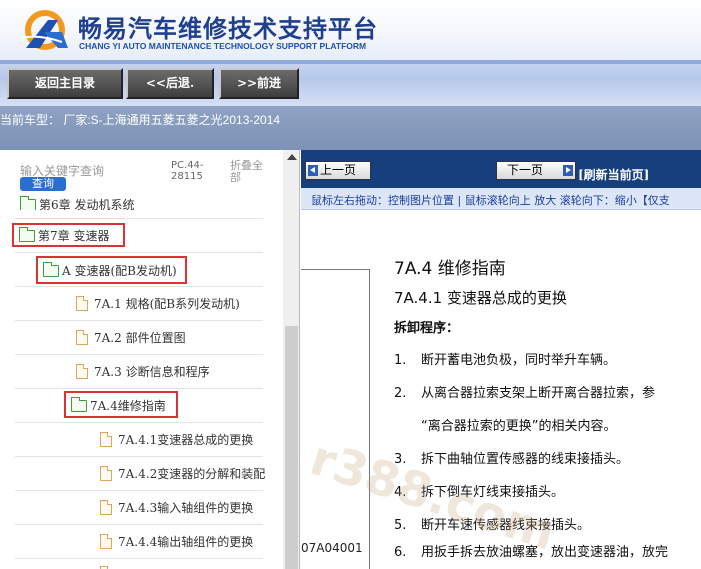 This screenshot has width=701, height=569. What do you see at coordinates (400, 360) in the screenshot?
I see `step-number: 1.` at bounding box center [400, 360].